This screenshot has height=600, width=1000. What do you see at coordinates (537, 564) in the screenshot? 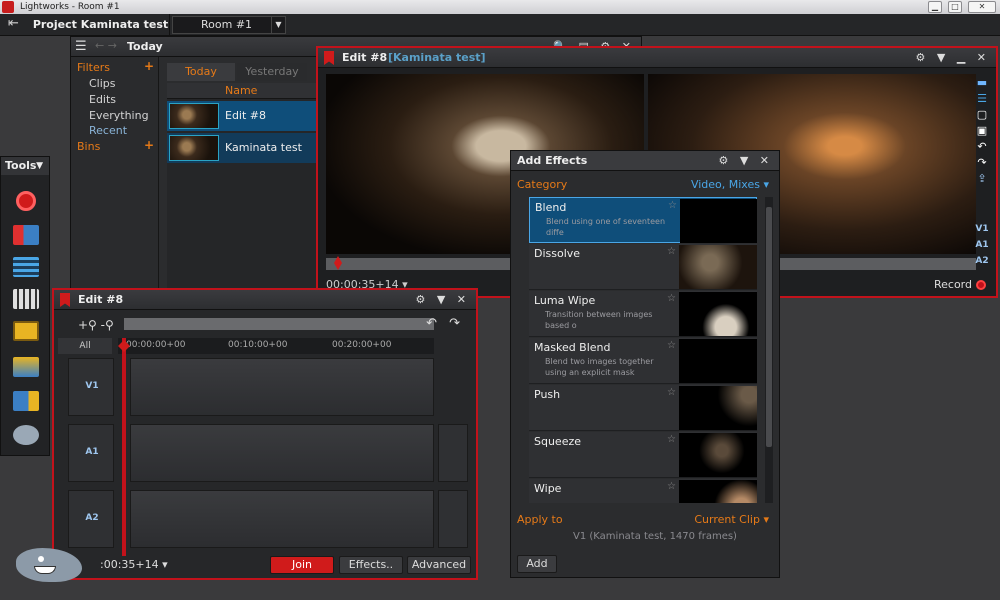
I see `add-effect-button: Add` at bounding box center [537, 564].